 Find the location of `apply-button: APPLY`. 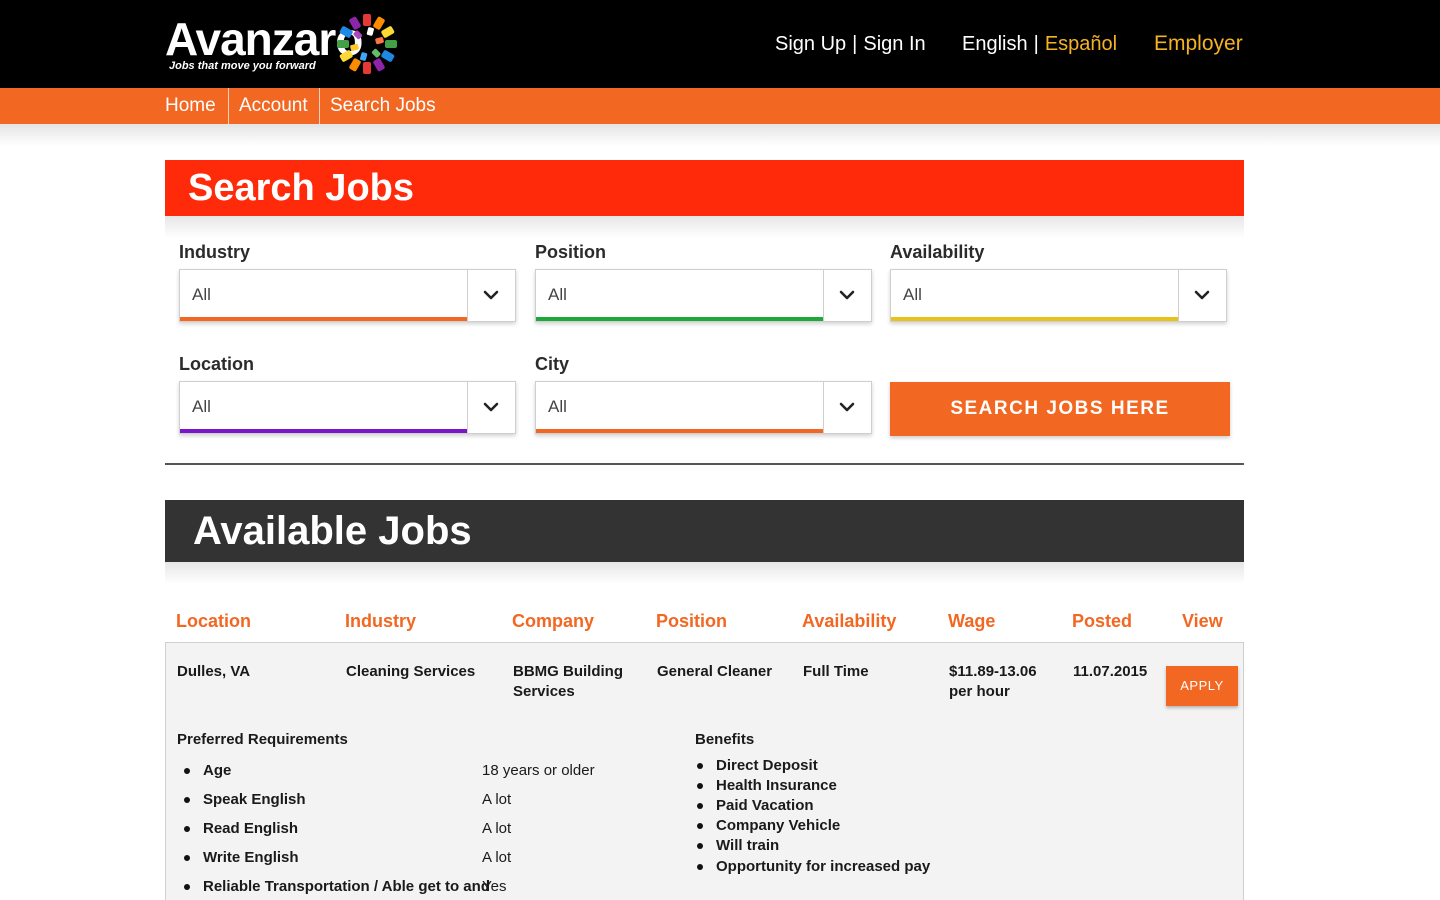

apply-button: APPLY is located at coordinates (1202, 686).